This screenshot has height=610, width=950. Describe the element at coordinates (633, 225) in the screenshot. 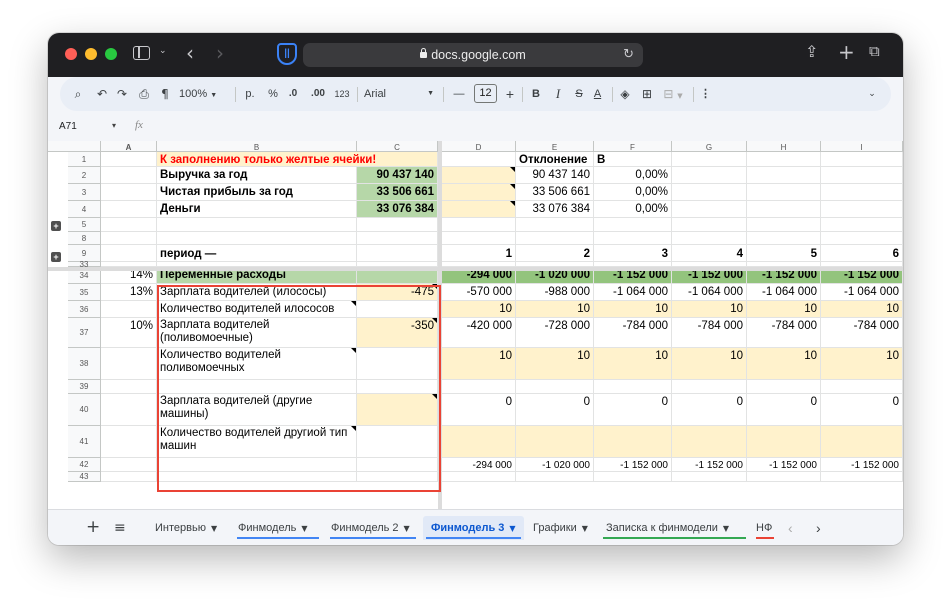

I see `cell-f5` at that location.